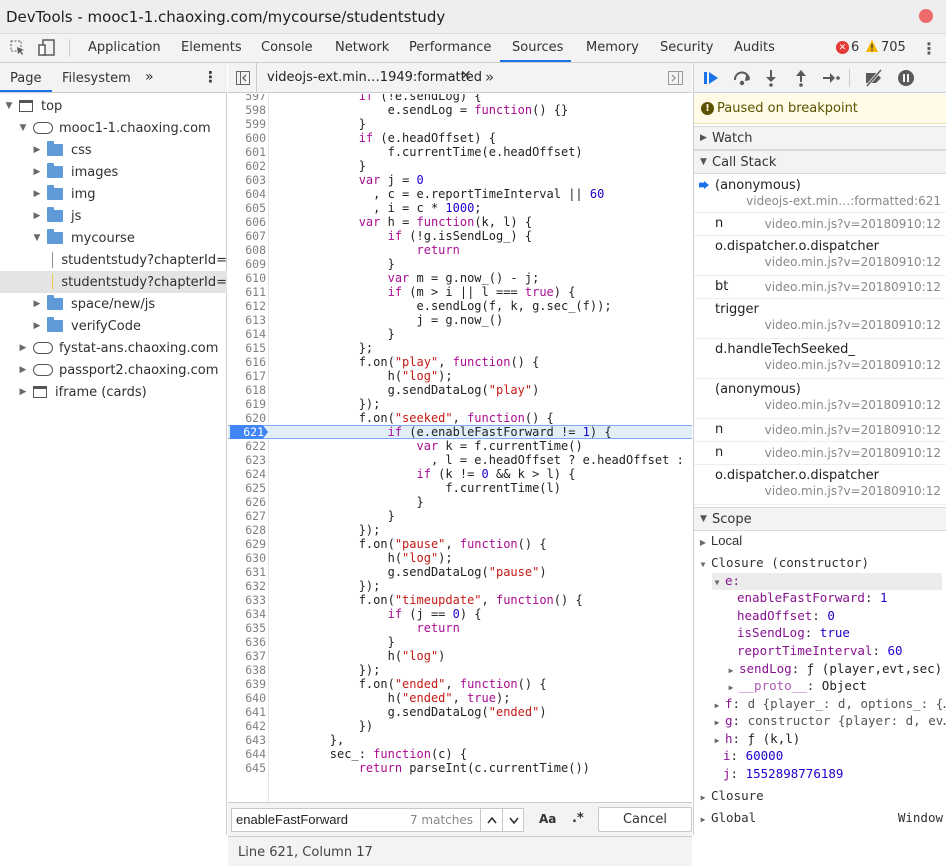 The height and width of the screenshot is (866, 946). I want to click on line-number: 622, so click(247, 446).